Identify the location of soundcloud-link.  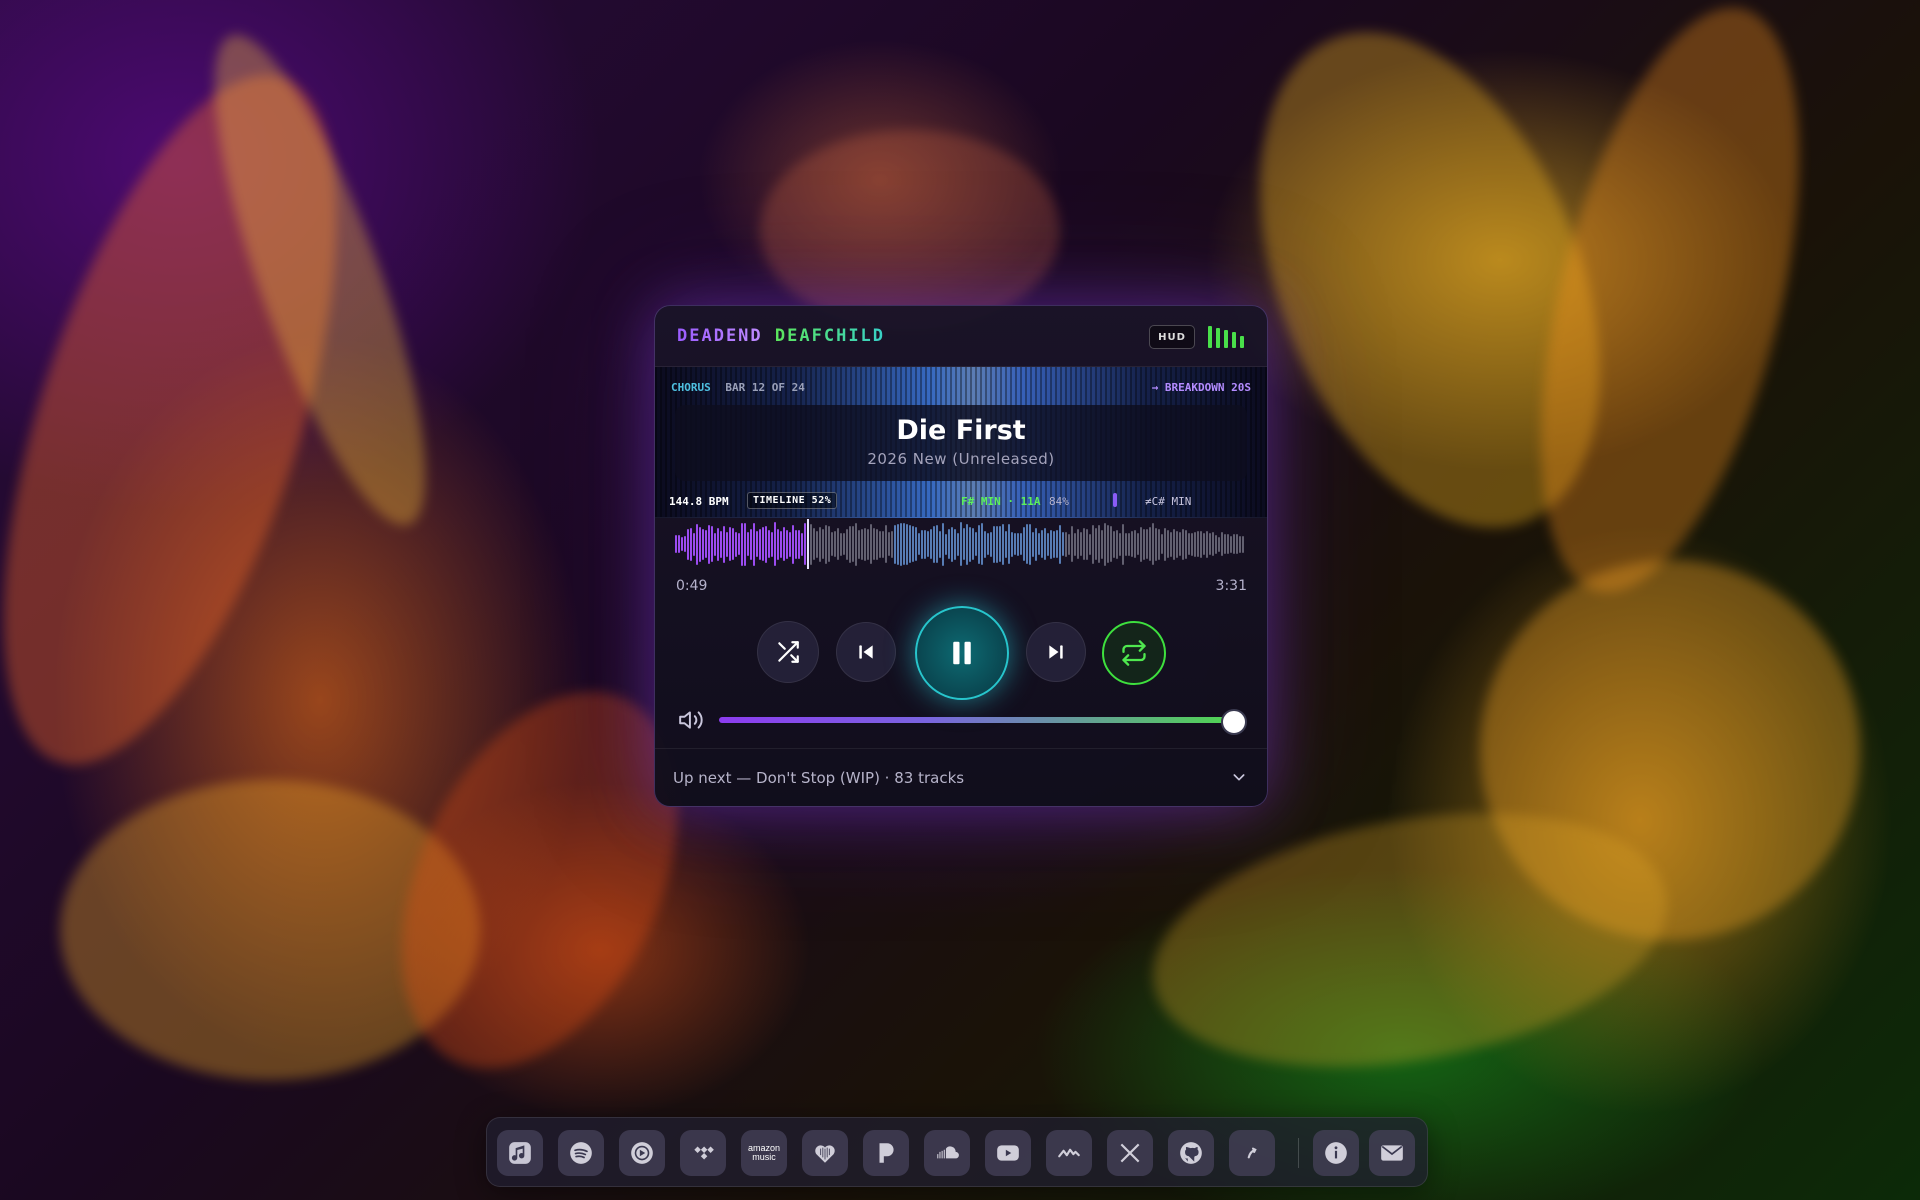
(947, 1153).